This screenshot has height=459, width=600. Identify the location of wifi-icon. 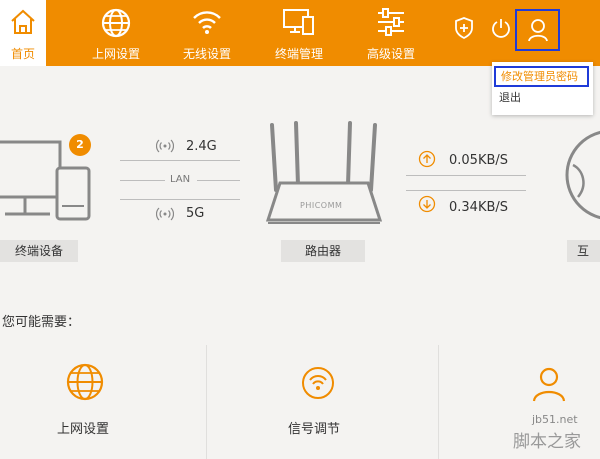
(207, 24).